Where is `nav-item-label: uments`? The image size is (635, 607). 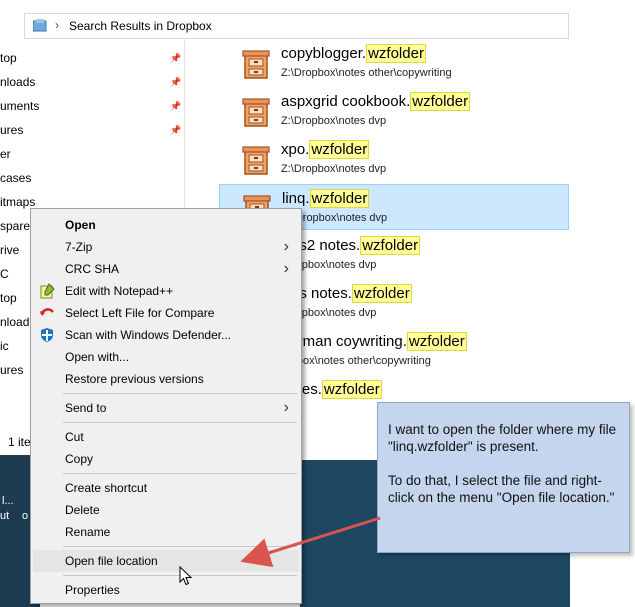 nav-item-label: uments is located at coordinates (20, 106).